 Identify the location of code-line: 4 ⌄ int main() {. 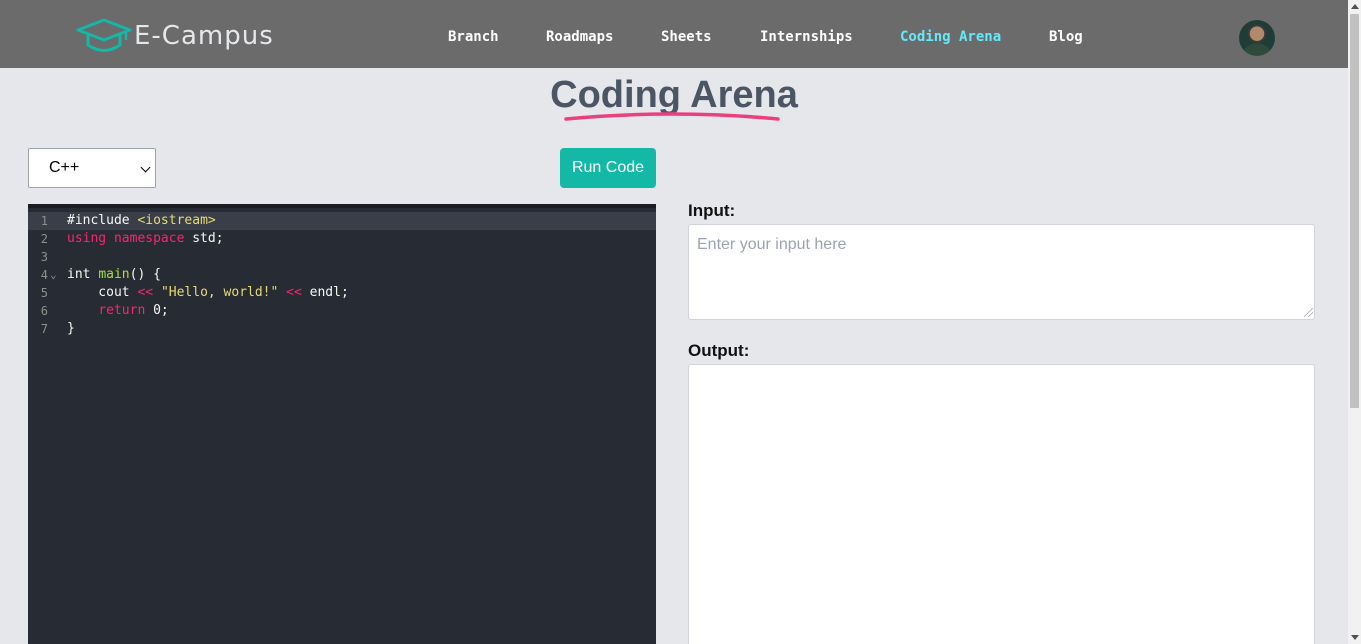
(342, 275).